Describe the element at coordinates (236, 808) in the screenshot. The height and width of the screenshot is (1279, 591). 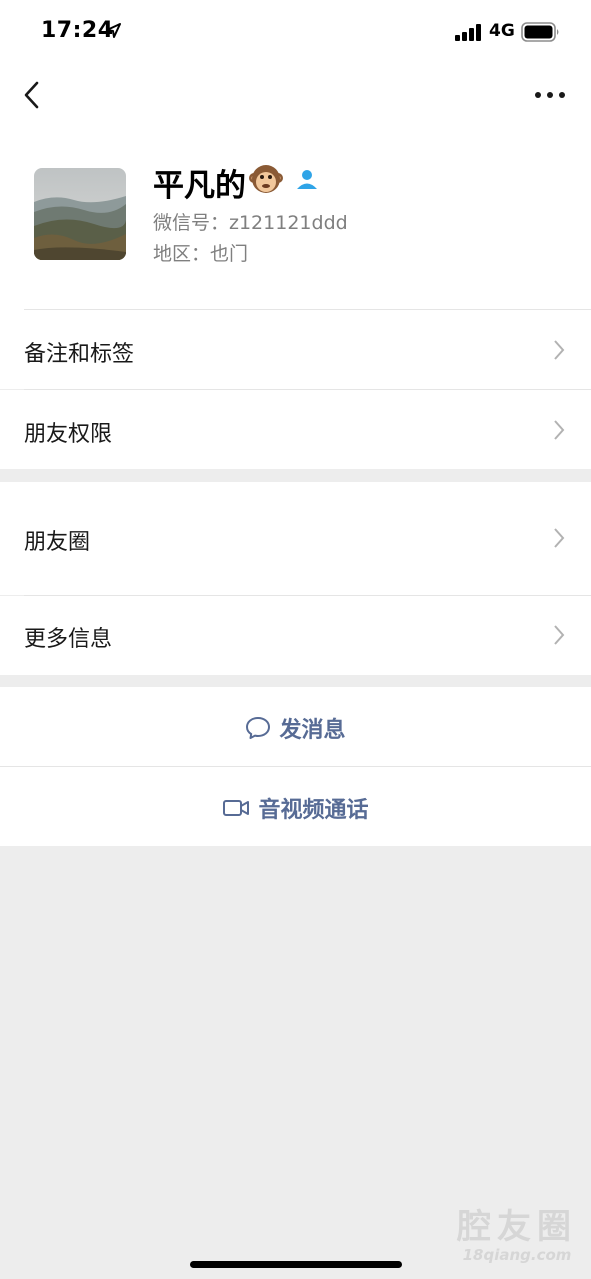
I see `video-camera-icon` at that location.